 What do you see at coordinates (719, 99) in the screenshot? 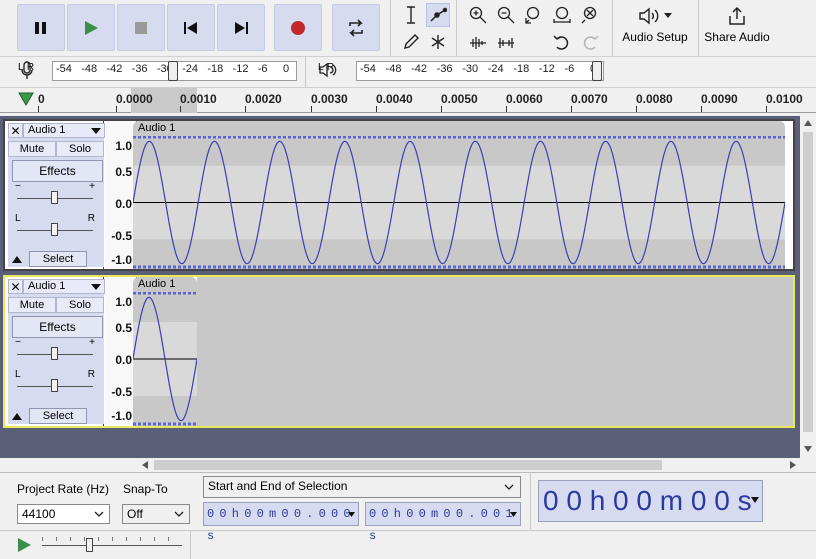
I see `ruler-tick-label: 0.0090` at bounding box center [719, 99].